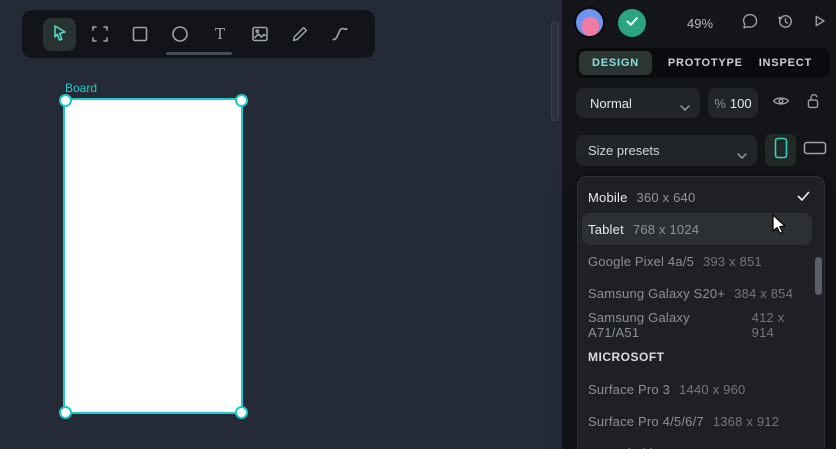  Describe the element at coordinates (608, 197) in the screenshot. I see `preset-name: Mobile` at that location.